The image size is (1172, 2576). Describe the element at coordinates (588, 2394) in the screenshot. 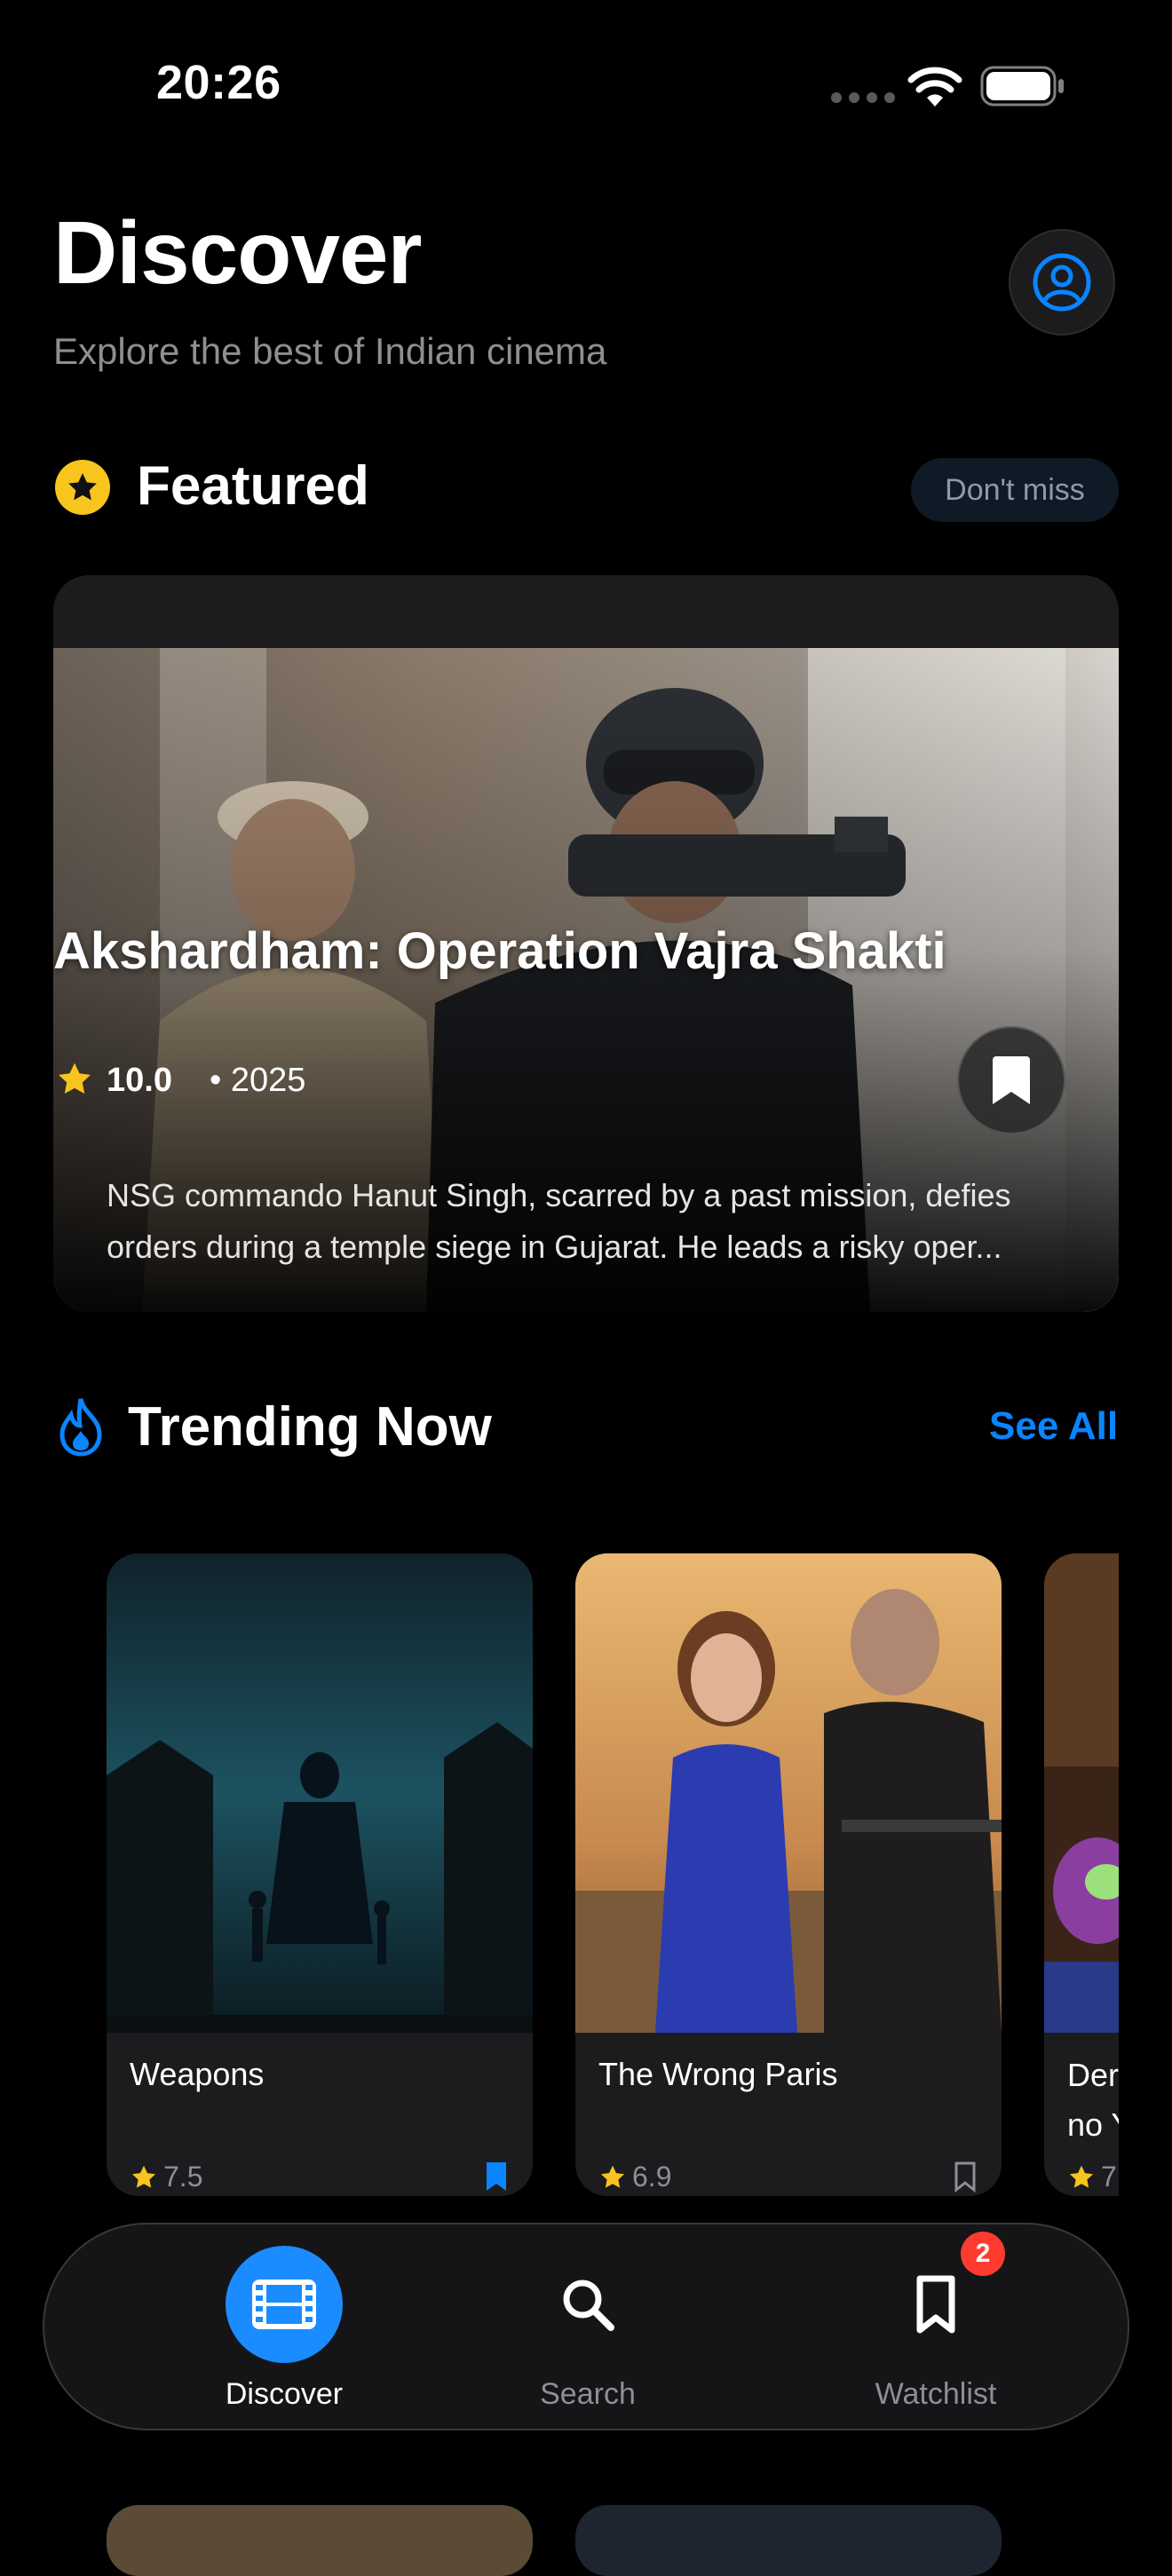

I see `tab-label: Search` at that location.